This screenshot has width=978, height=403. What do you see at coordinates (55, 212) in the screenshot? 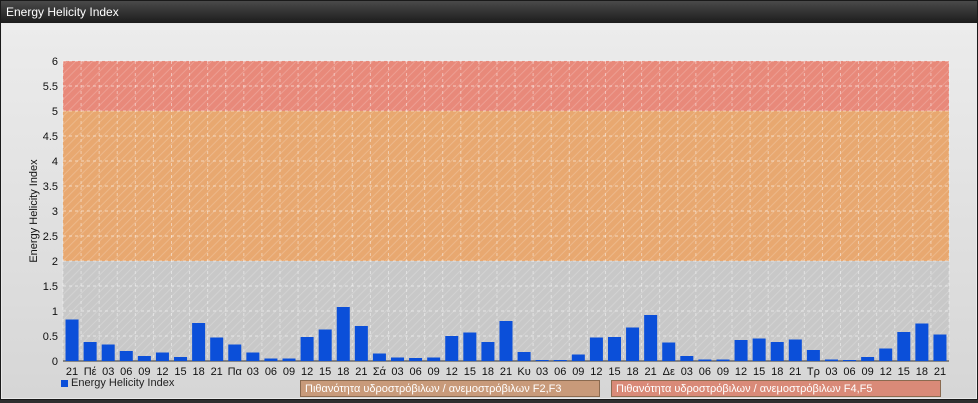
I see `y-tick-label: 3` at bounding box center [55, 212].